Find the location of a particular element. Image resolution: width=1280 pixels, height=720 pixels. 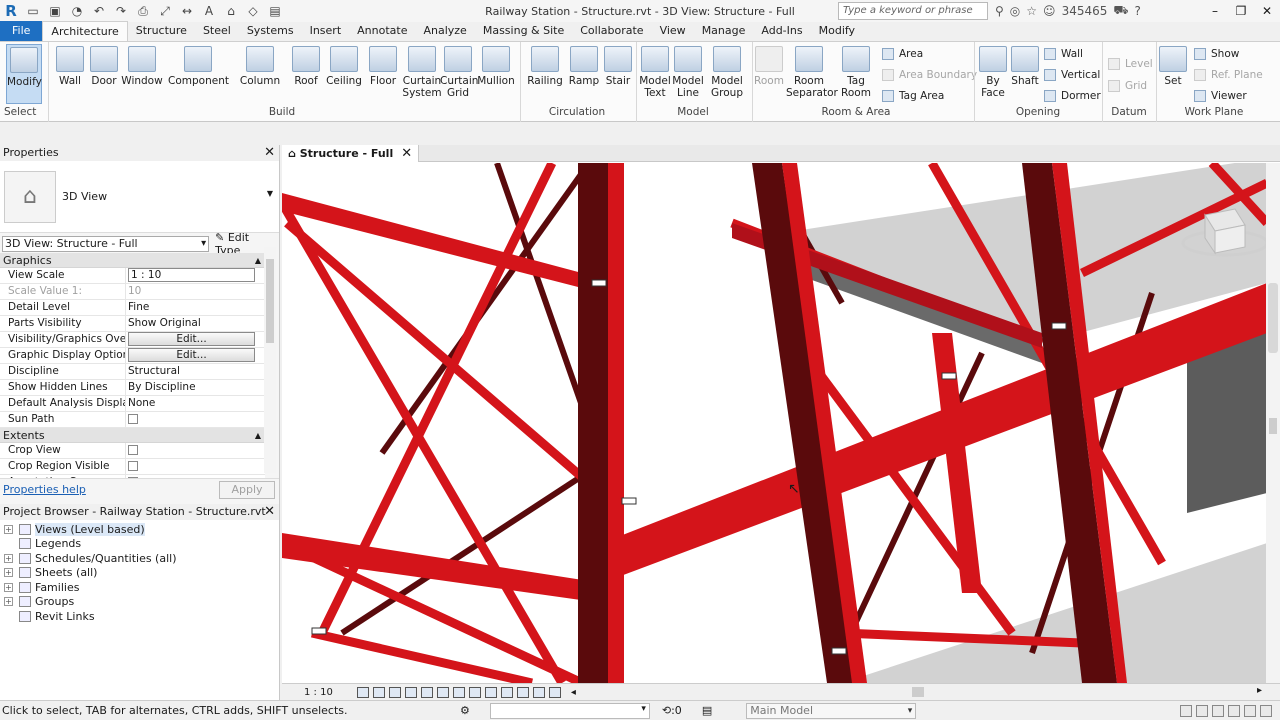

chevron-down-icon: ▼ is located at coordinates (270, 193).